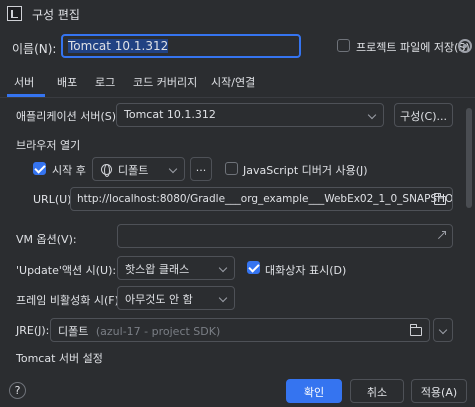  I want to click on tab-deployment: 배포, so click(67, 82).